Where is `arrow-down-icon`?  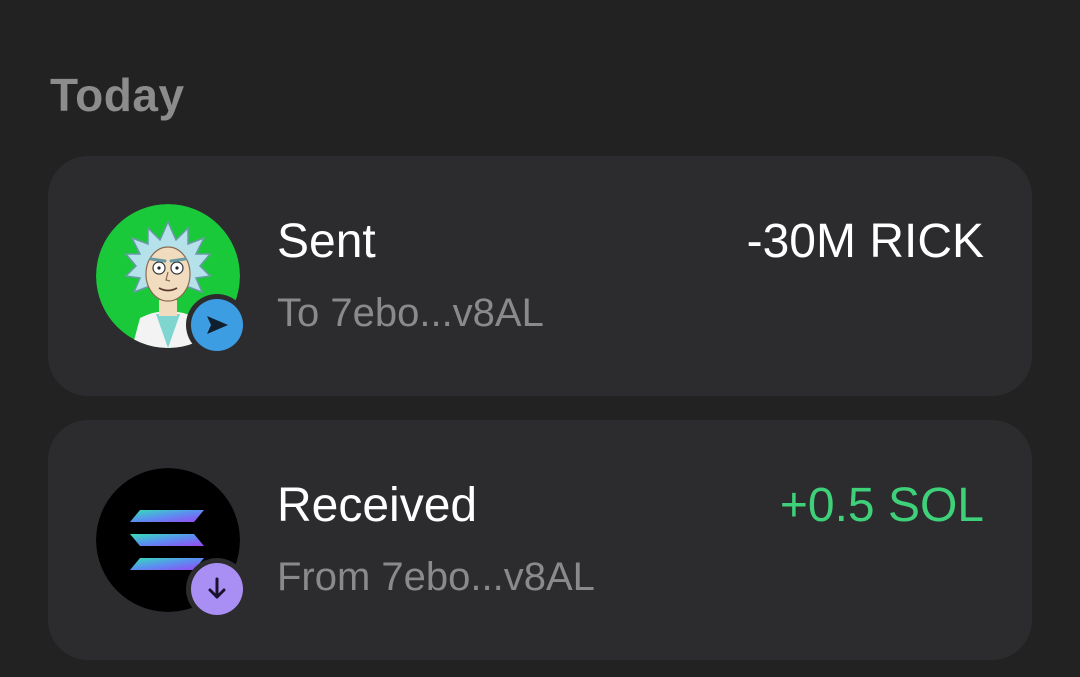 arrow-down-icon is located at coordinates (217, 589).